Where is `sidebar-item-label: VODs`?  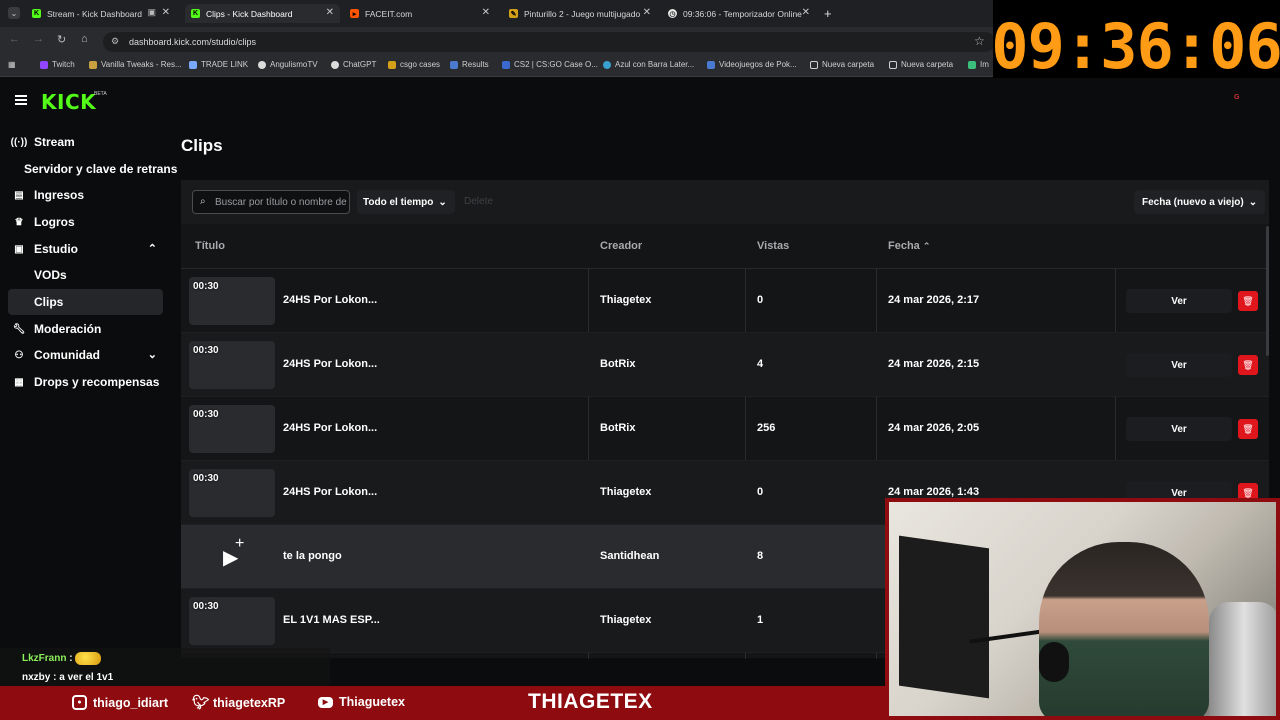
sidebar-item-label: VODs is located at coordinates (50, 275).